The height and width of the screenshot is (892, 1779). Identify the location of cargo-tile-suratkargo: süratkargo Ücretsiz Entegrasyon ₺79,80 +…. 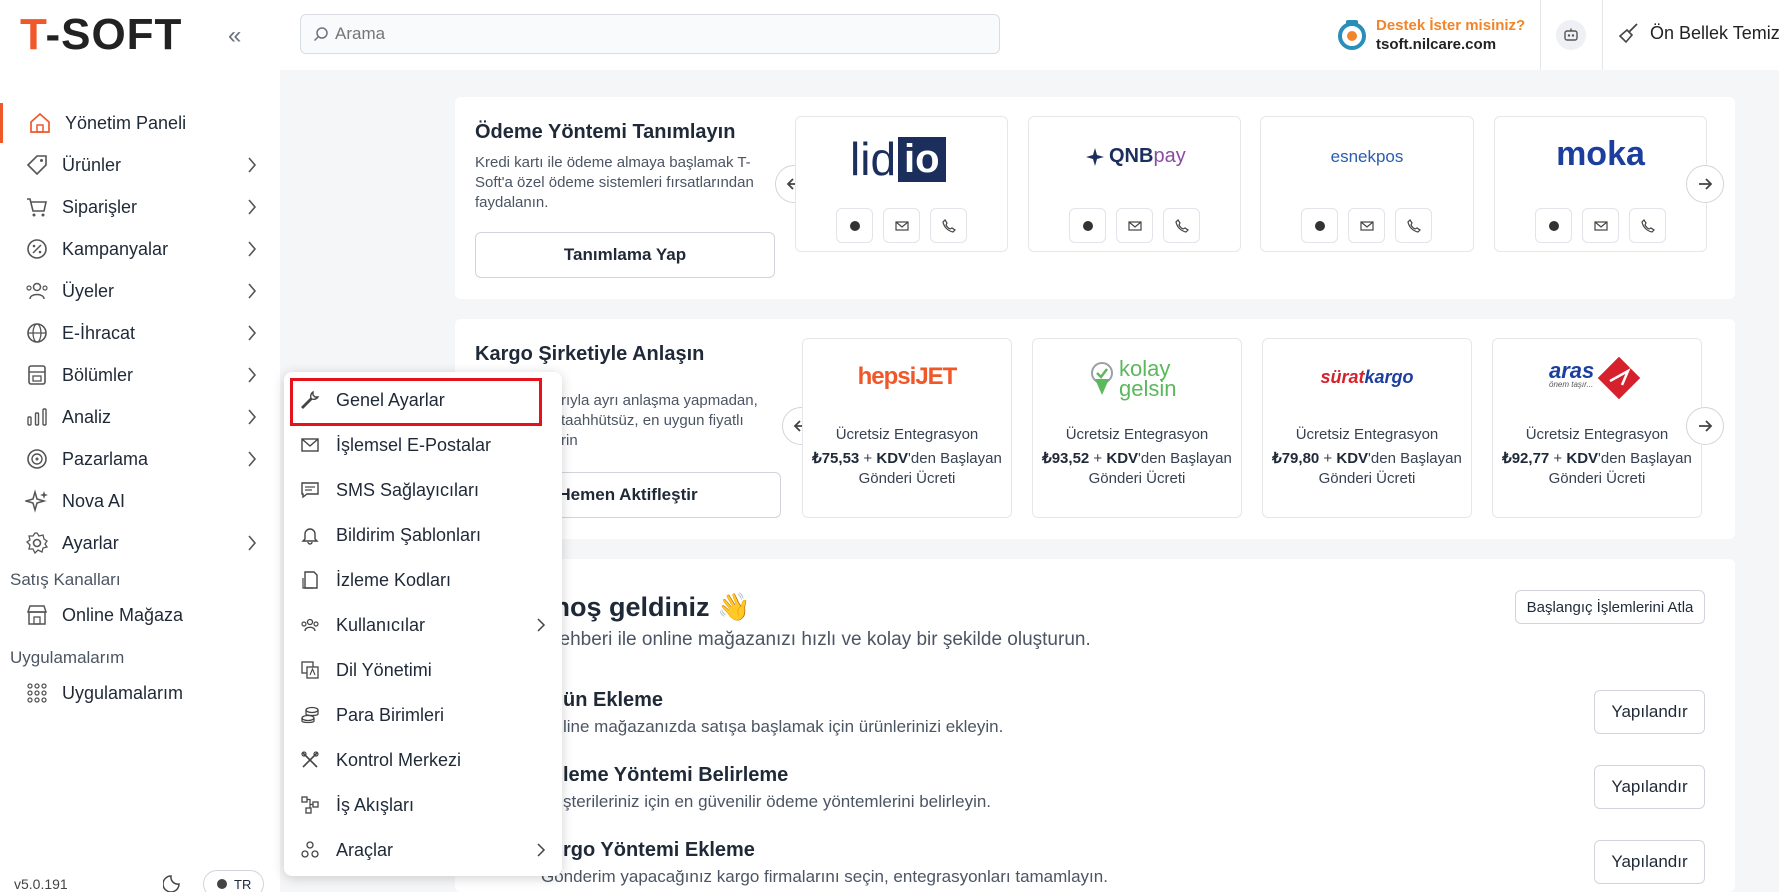
(1367, 428).